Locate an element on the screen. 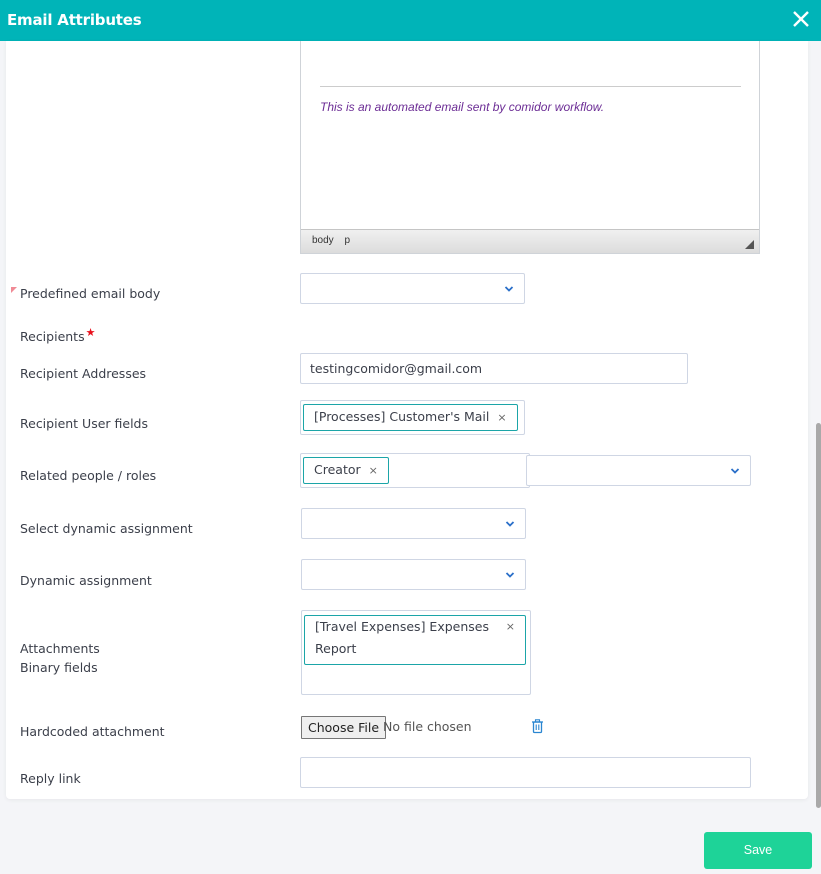 This screenshot has height=874, width=821. predefined-email-body-select is located at coordinates (412, 288).